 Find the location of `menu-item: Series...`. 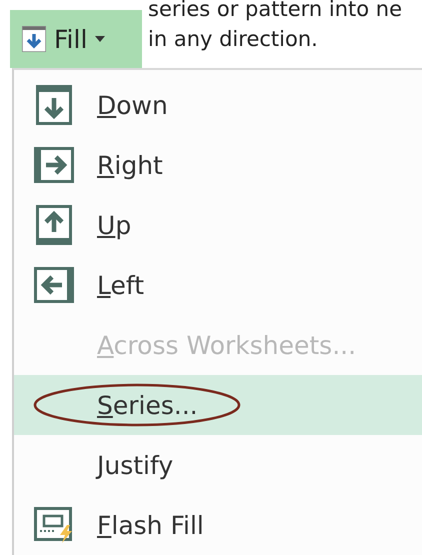

menu-item: Series... is located at coordinates (218, 405).